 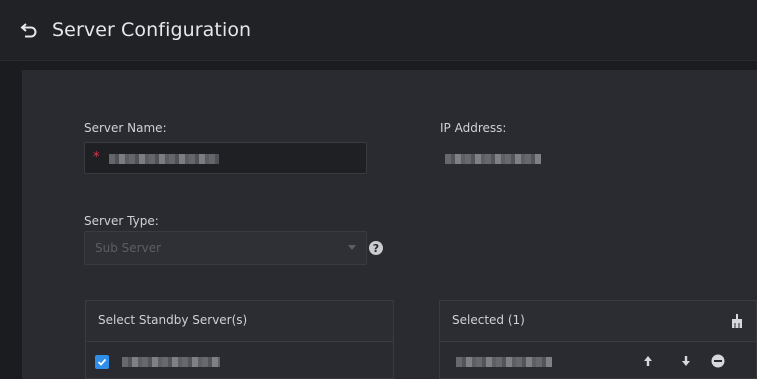 I want to click on server-name-input: *, so click(x=225, y=158).